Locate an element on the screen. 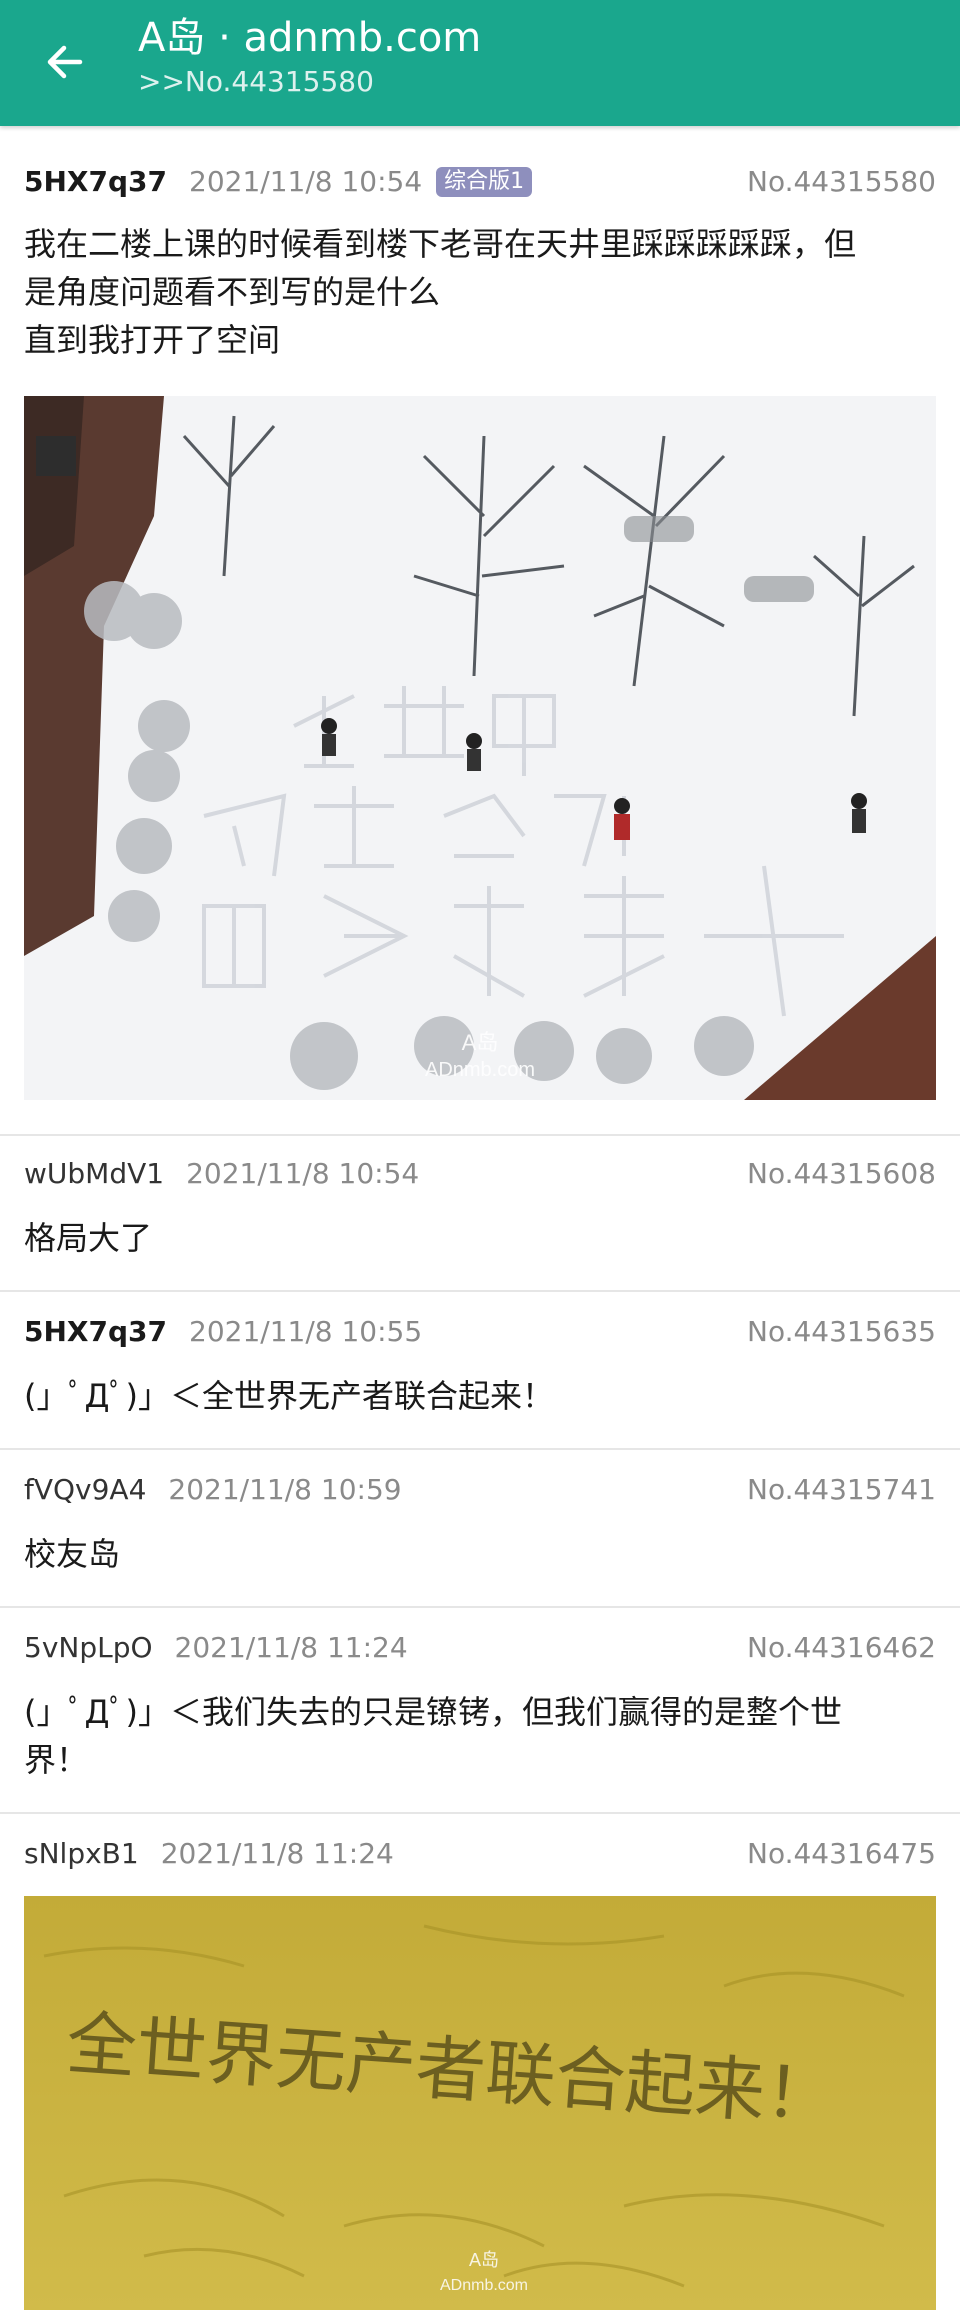  post-number: No.44316475 is located at coordinates (841, 1854).